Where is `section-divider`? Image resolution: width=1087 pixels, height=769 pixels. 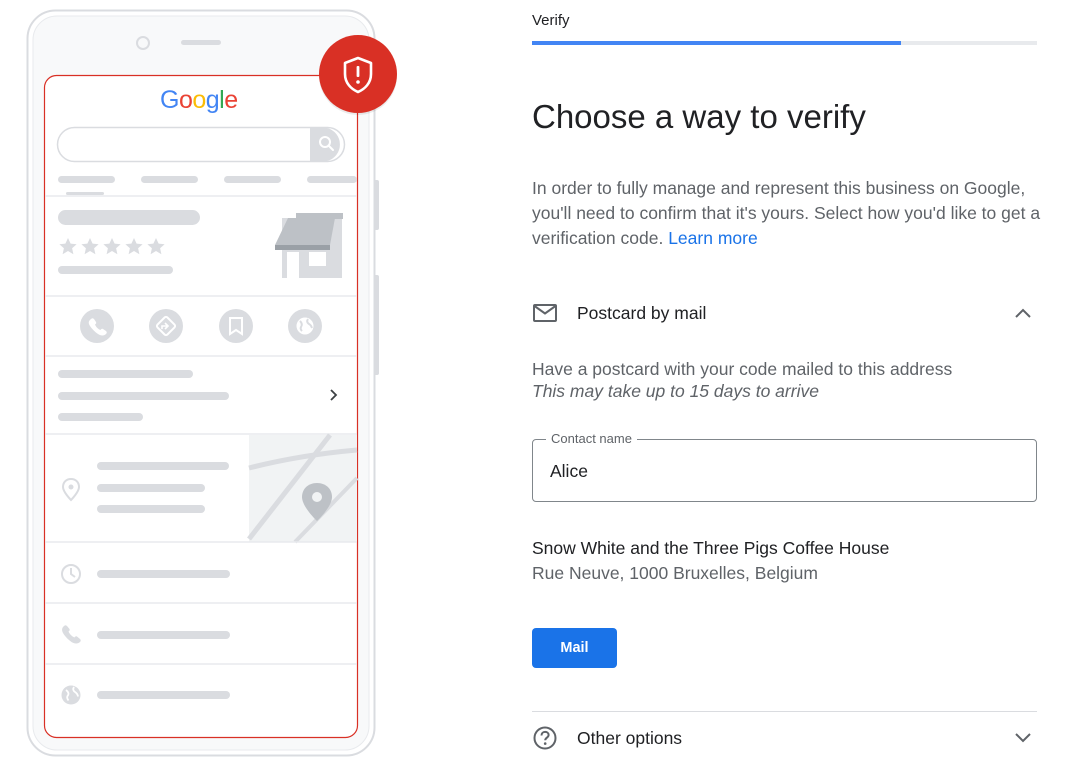
section-divider is located at coordinates (784, 711).